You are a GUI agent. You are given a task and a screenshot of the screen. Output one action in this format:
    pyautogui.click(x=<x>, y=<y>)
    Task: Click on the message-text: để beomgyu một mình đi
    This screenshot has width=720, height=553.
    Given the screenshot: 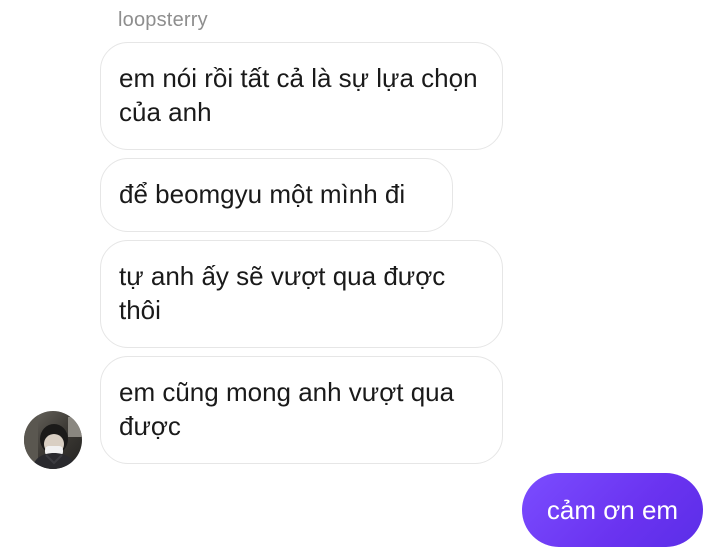 What is the action you would take?
    pyautogui.click(x=262, y=194)
    